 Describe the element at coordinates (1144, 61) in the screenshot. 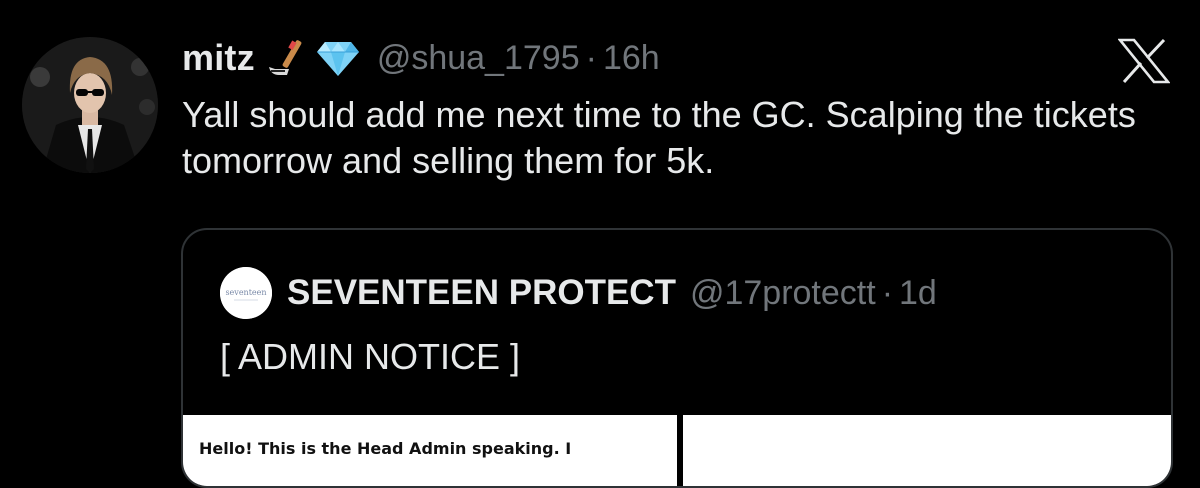

I see `x-logo-icon` at that location.